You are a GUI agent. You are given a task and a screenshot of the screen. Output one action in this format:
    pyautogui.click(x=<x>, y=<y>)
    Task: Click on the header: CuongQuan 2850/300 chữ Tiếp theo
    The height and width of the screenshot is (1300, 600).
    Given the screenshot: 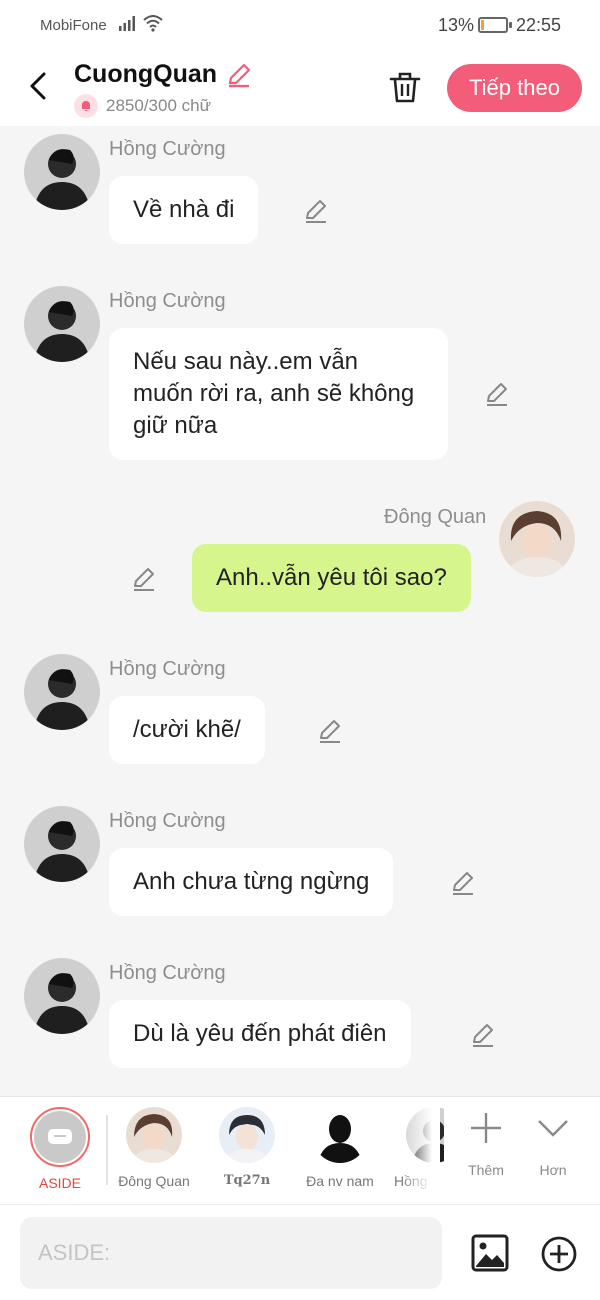 What is the action you would take?
    pyautogui.click(x=300, y=88)
    